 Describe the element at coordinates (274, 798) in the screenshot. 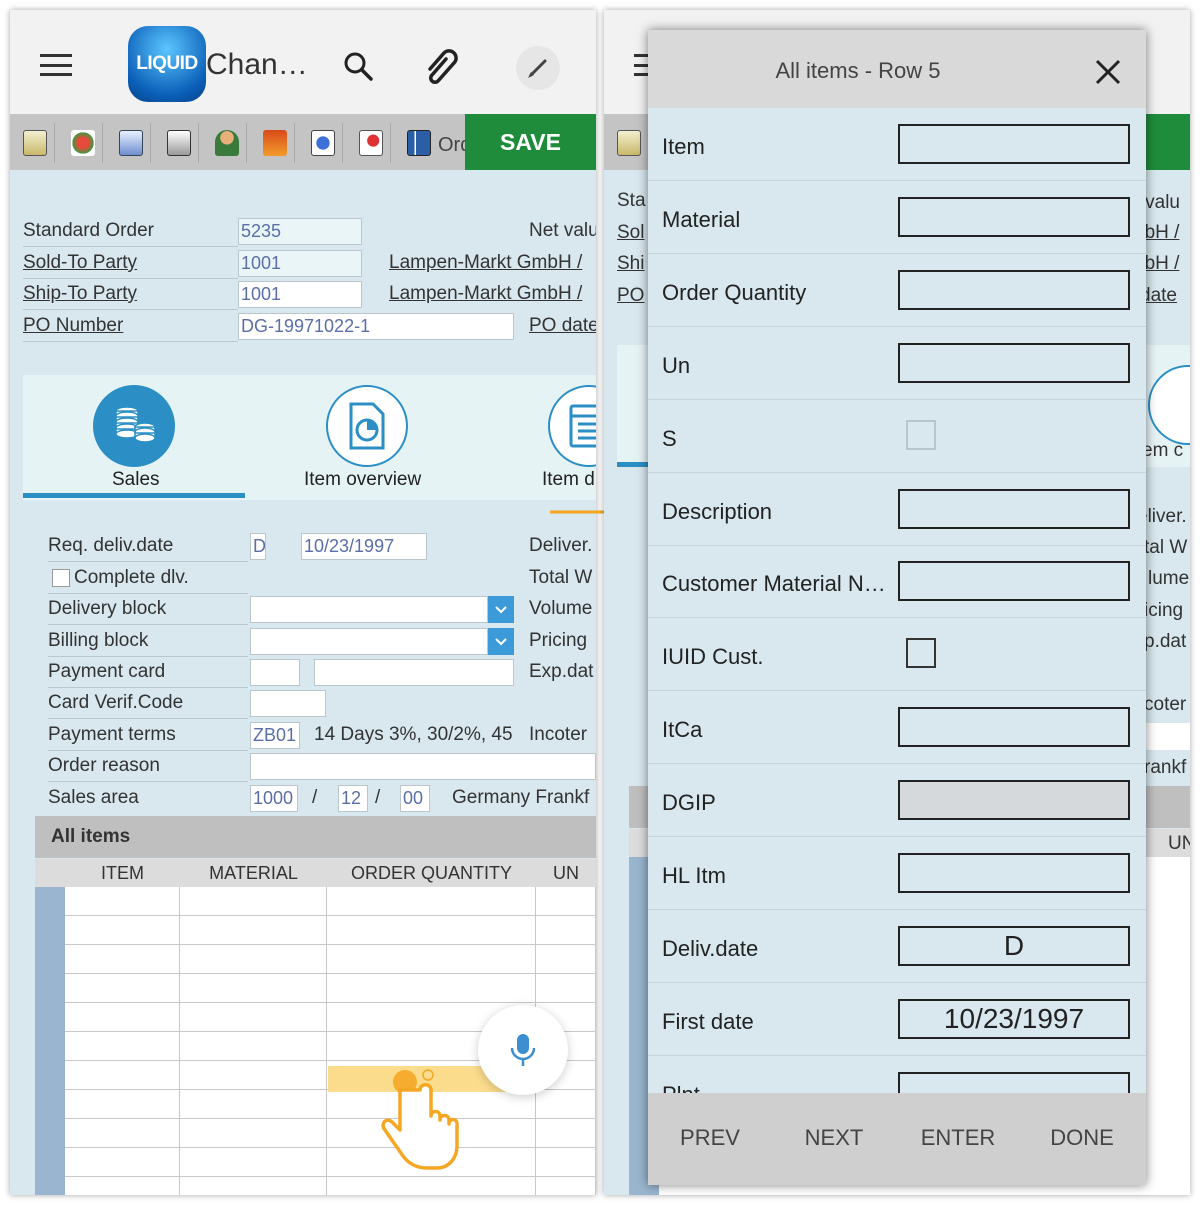

I see `sales-org-field: 1000` at that location.